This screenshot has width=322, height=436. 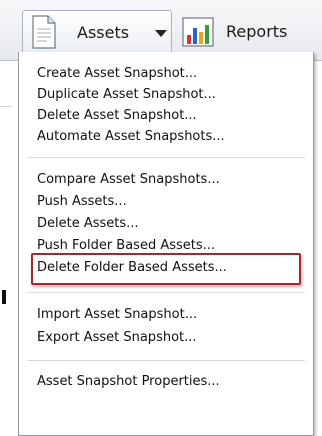 I want to click on assets-label: Assets, so click(x=103, y=32).